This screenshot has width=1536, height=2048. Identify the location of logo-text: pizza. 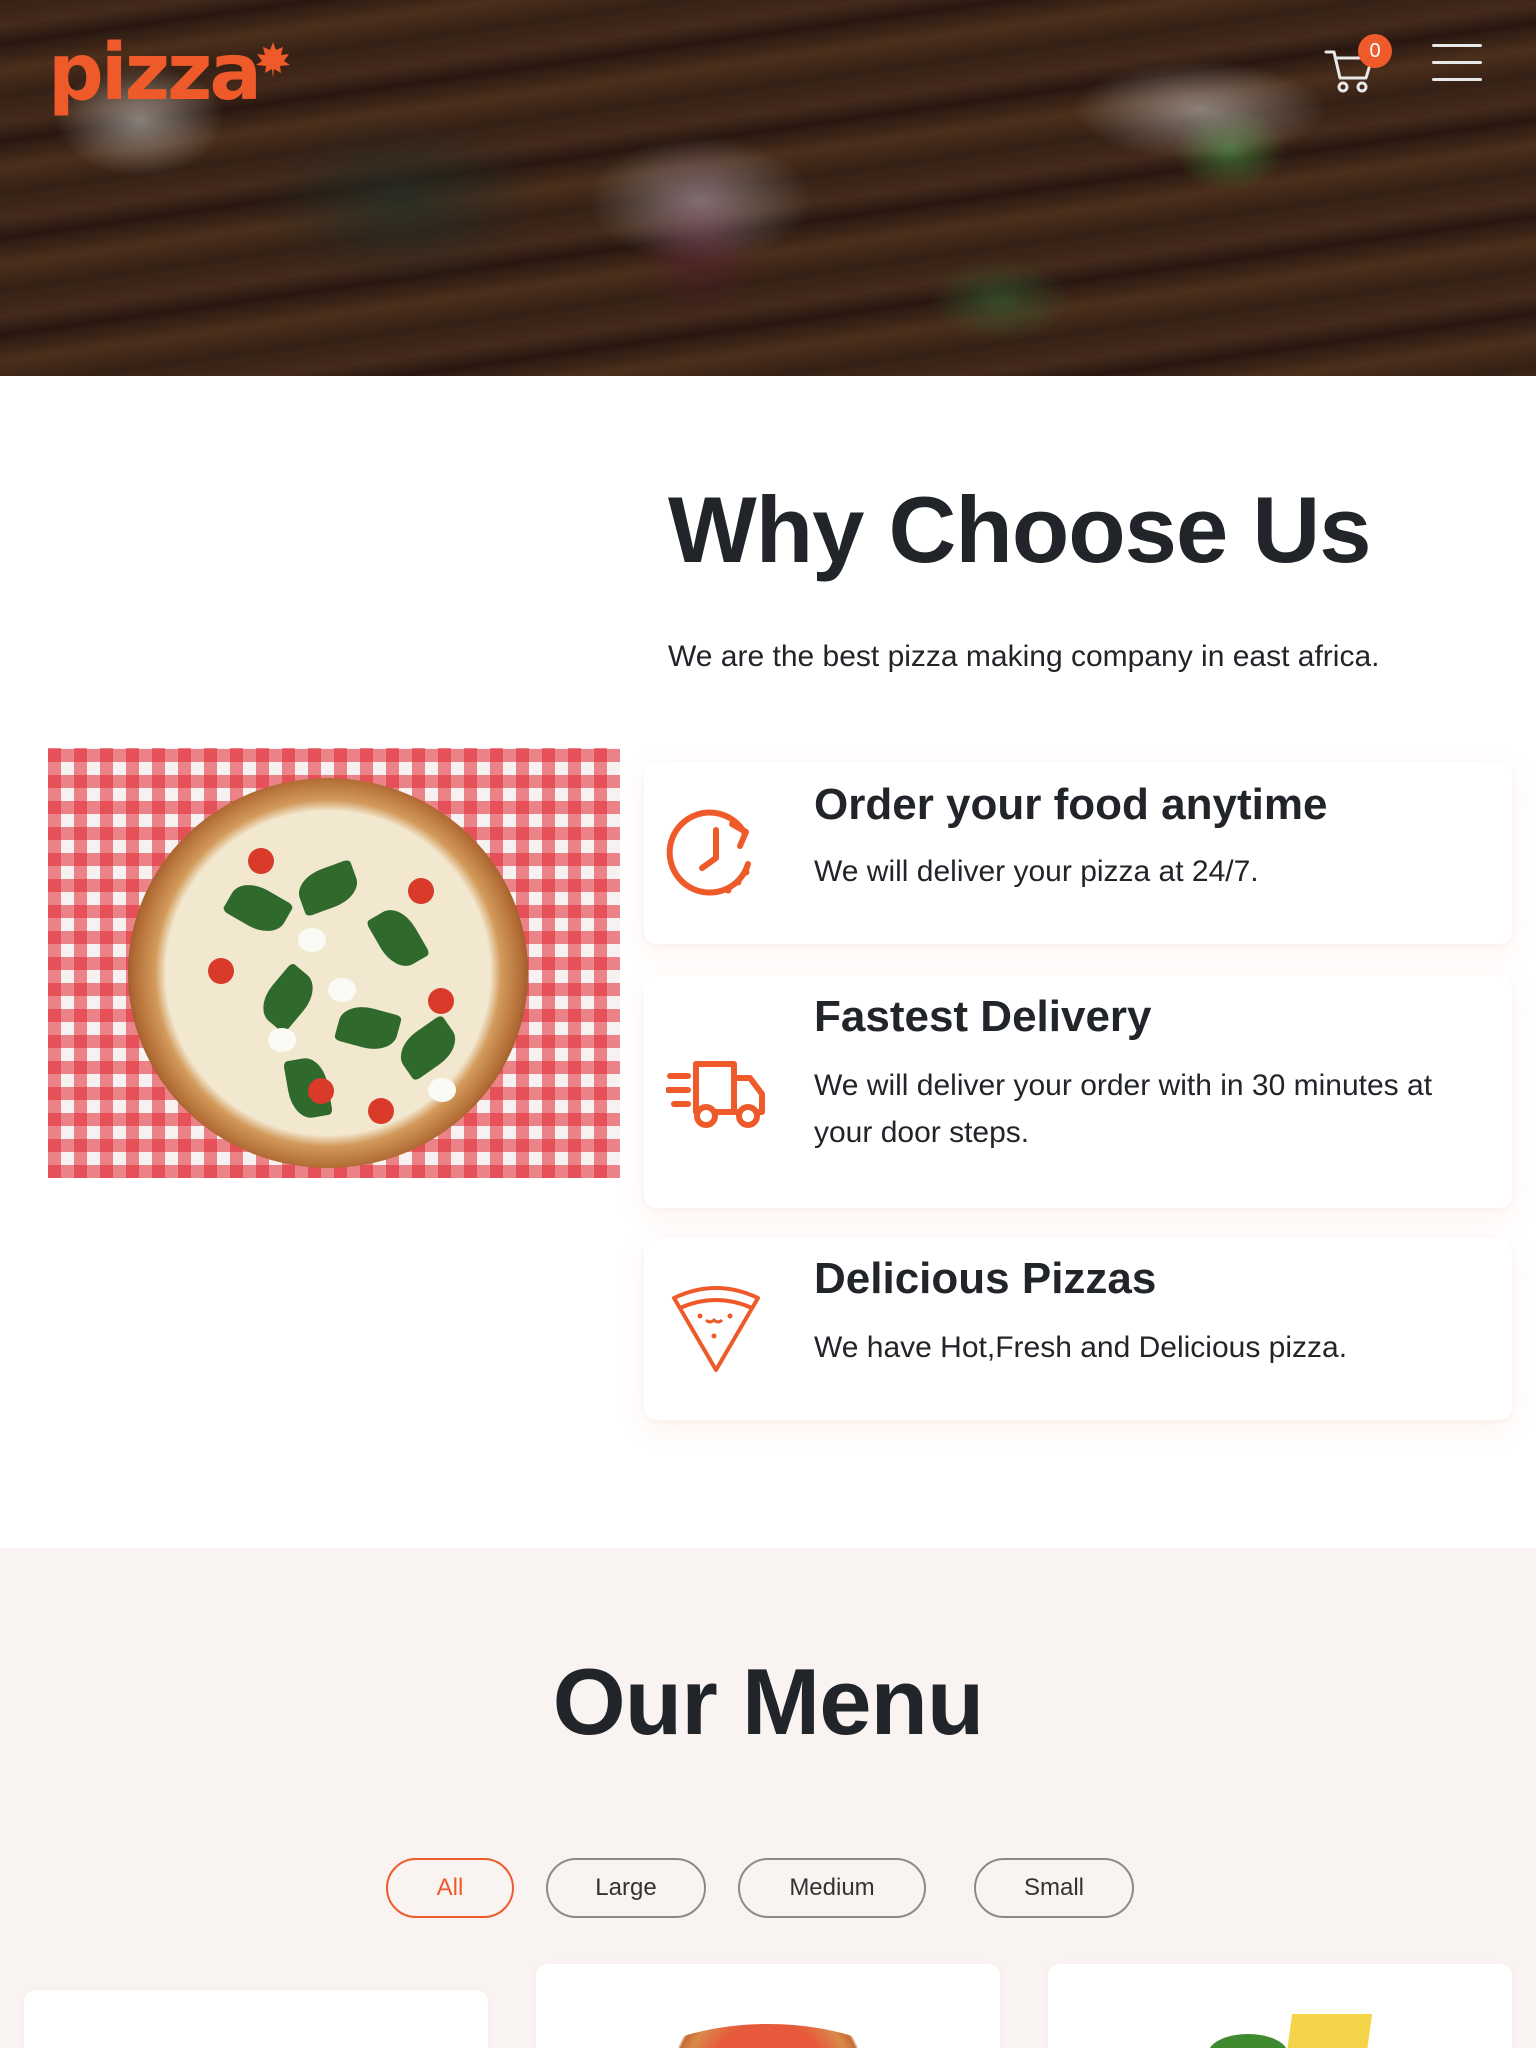
(155, 73).